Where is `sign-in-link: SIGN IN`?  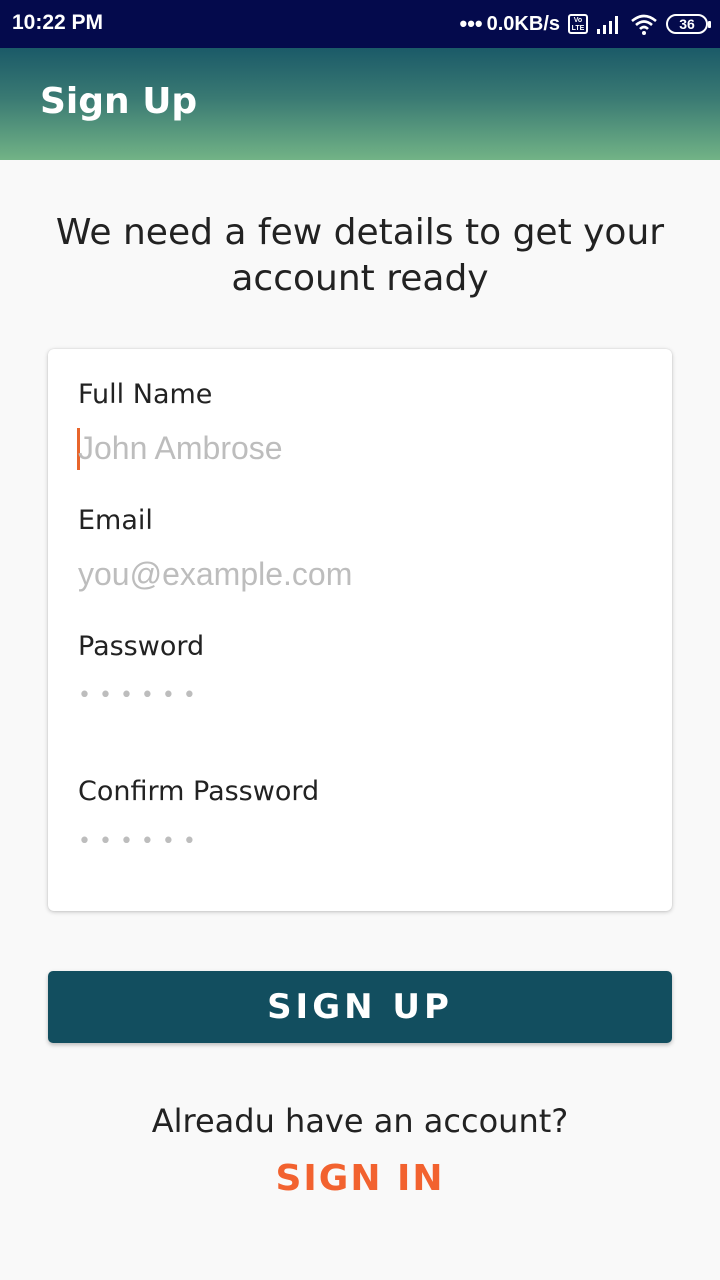
sign-in-link: SIGN IN is located at coordinates (360, 1178).